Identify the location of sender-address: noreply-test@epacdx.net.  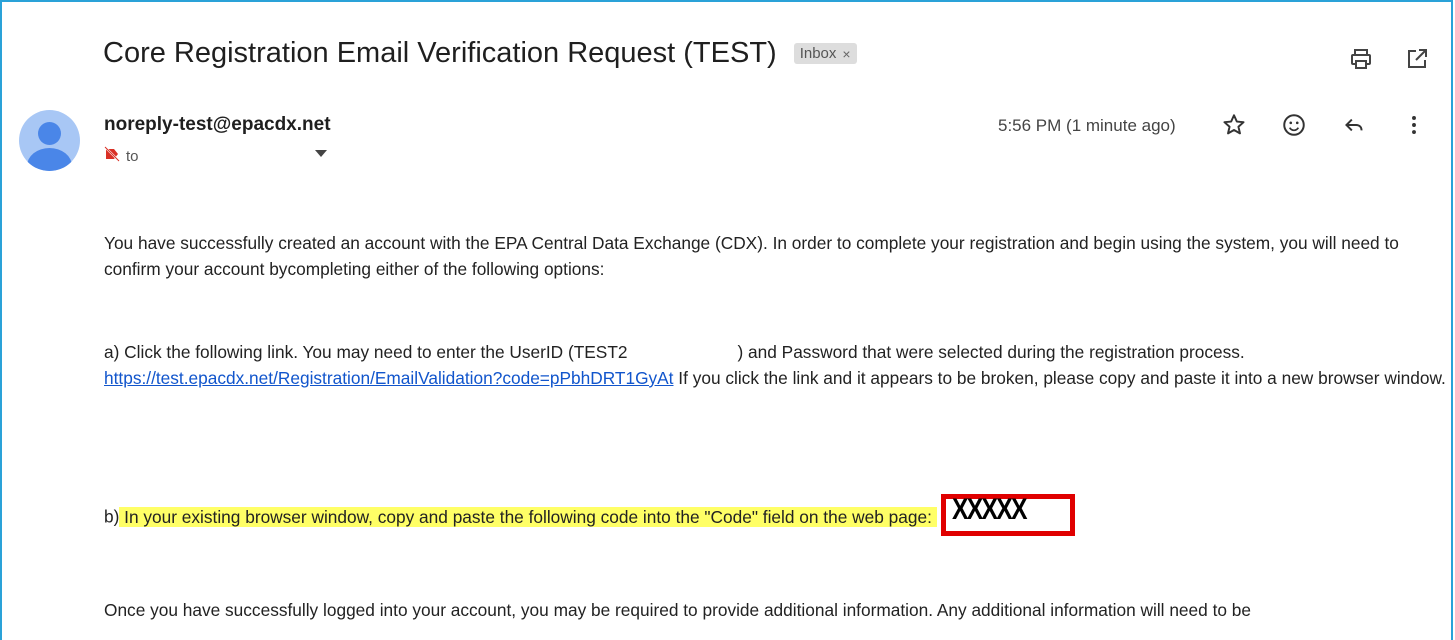
(217, 125).